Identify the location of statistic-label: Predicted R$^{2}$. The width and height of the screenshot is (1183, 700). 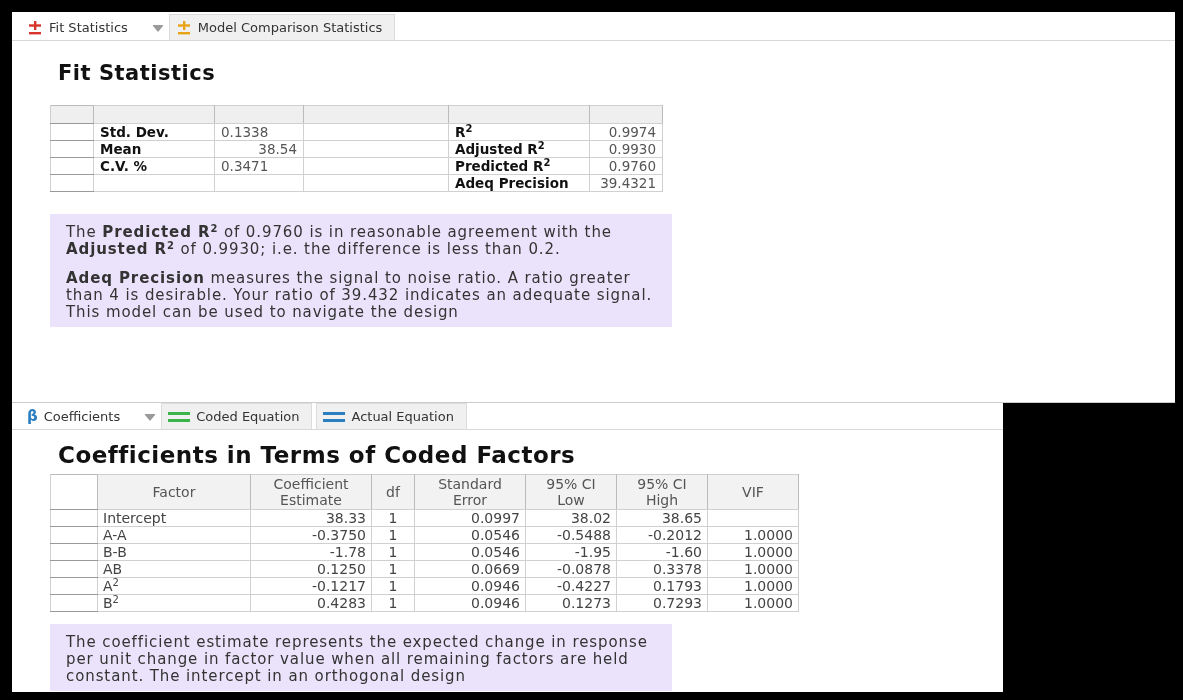
(519, 166).